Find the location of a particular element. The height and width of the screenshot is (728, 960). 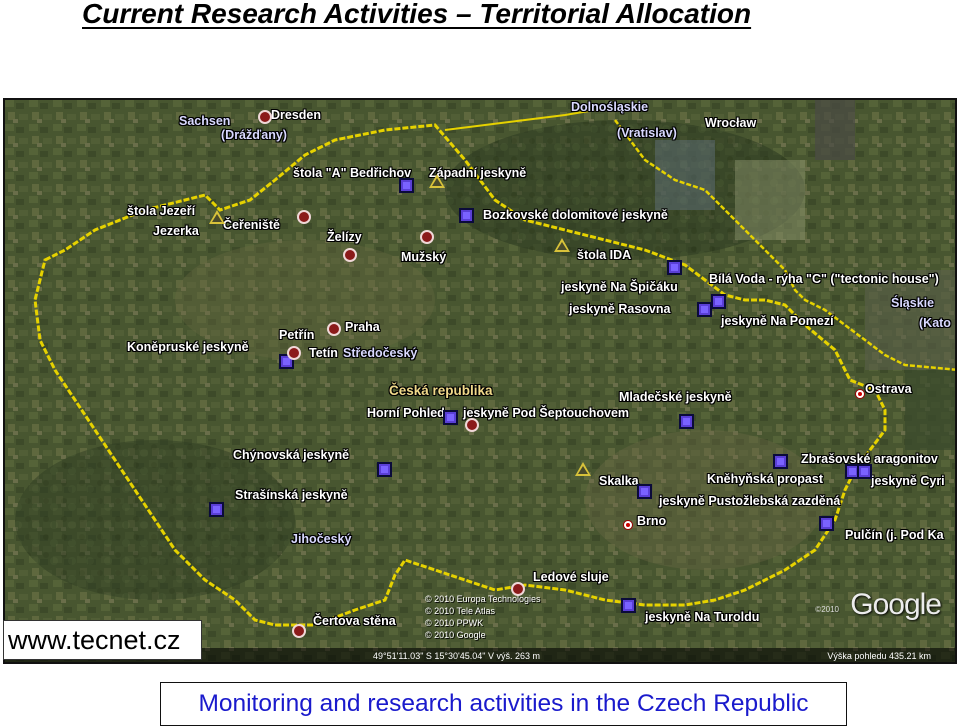

label-cerenisti: Čeřeniště is located at coordinates (251, 225).